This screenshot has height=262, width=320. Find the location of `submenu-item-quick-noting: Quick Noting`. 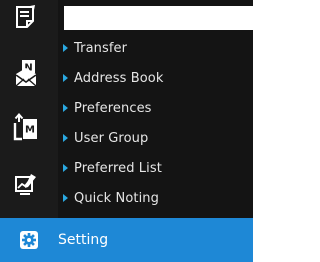

submenu-item-quick-noting: Quick Noting is located at coordinates (155, 198).